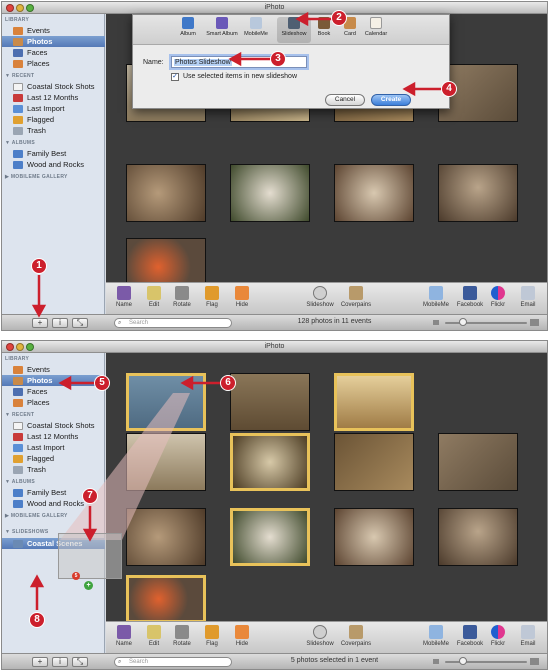 The width and height of the screenshot is (549, 672). What do you see at coordinates (391, 100) in the screenshot?
I see `create-button: Create` at bounding box center [391, 100].